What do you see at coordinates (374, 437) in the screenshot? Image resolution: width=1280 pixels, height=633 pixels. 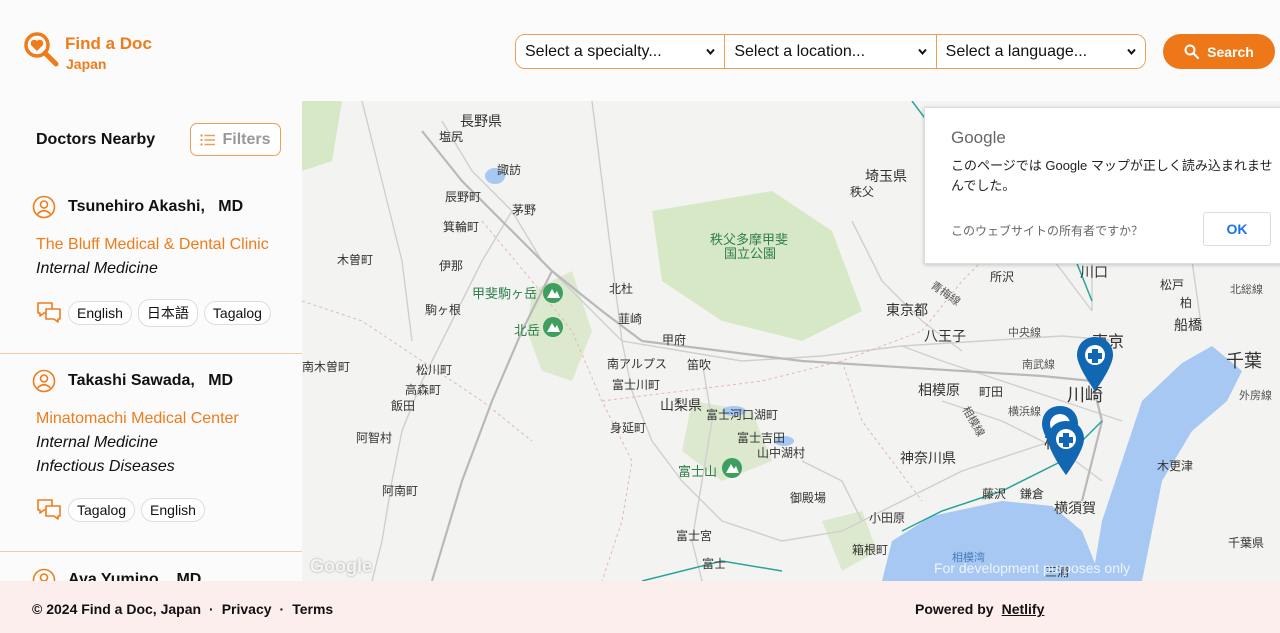 I see `map-label: 阿智村` at bounding box center [374, 437].